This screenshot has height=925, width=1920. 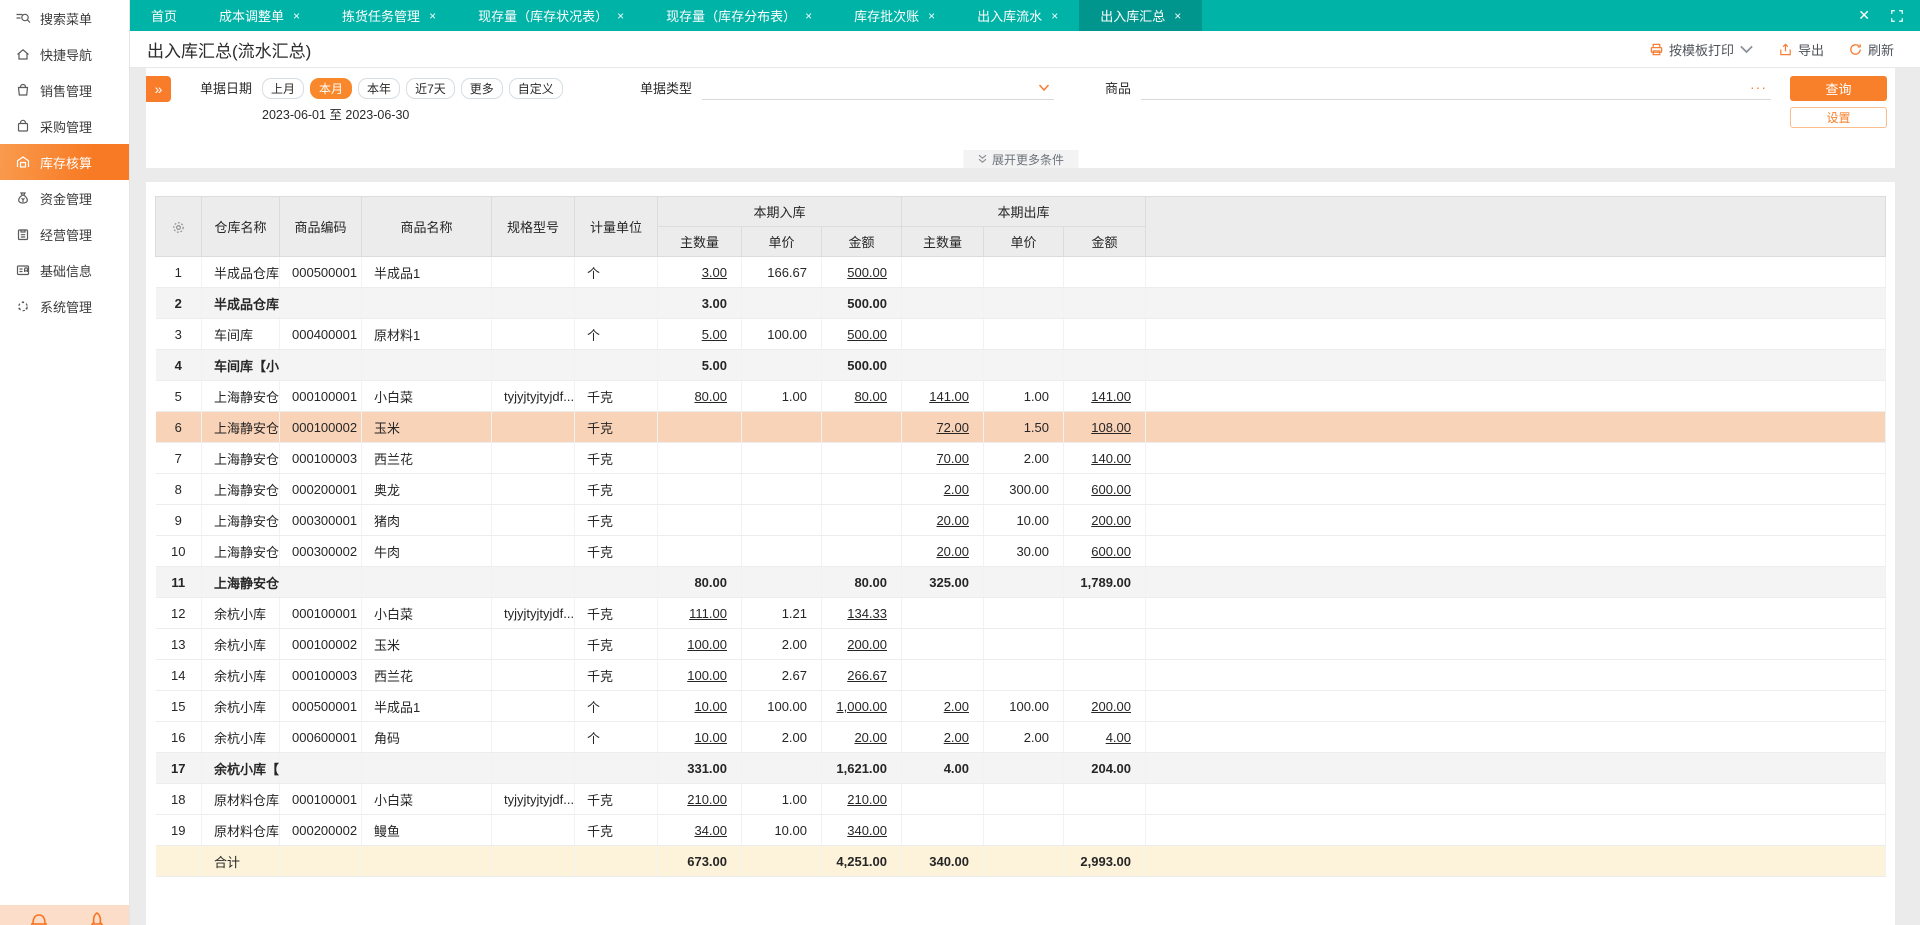 What do you see at coordinates (1118, 737) in the screenshot?
I see `cell-value-link: 4.00` at bounding box center [1118, 737].